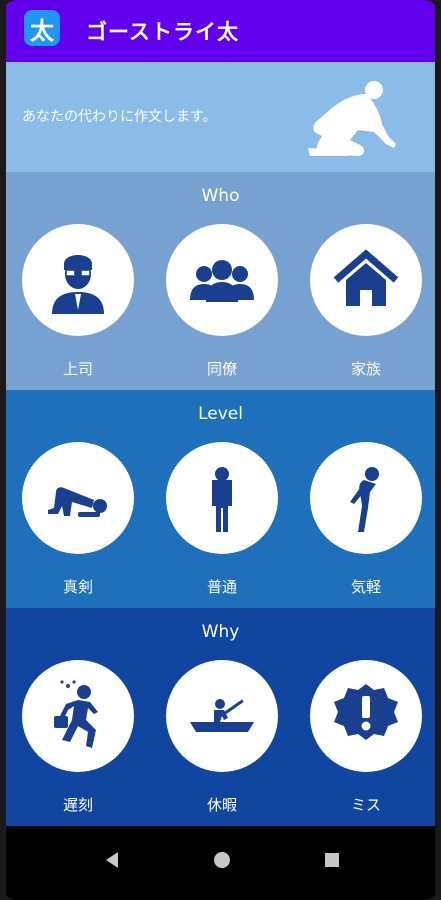 The image size is (441, 900). I want to click on system-nav-bar, so click(220, 863).